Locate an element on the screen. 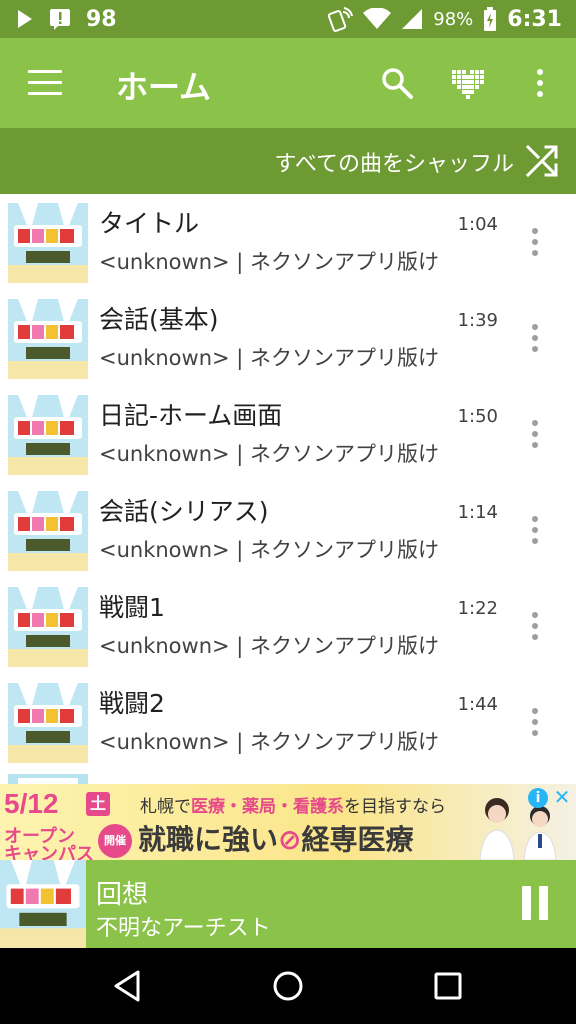 The width and height of the screenshot is (576, 1024). recents-icon is located at coordinates (448, 986).